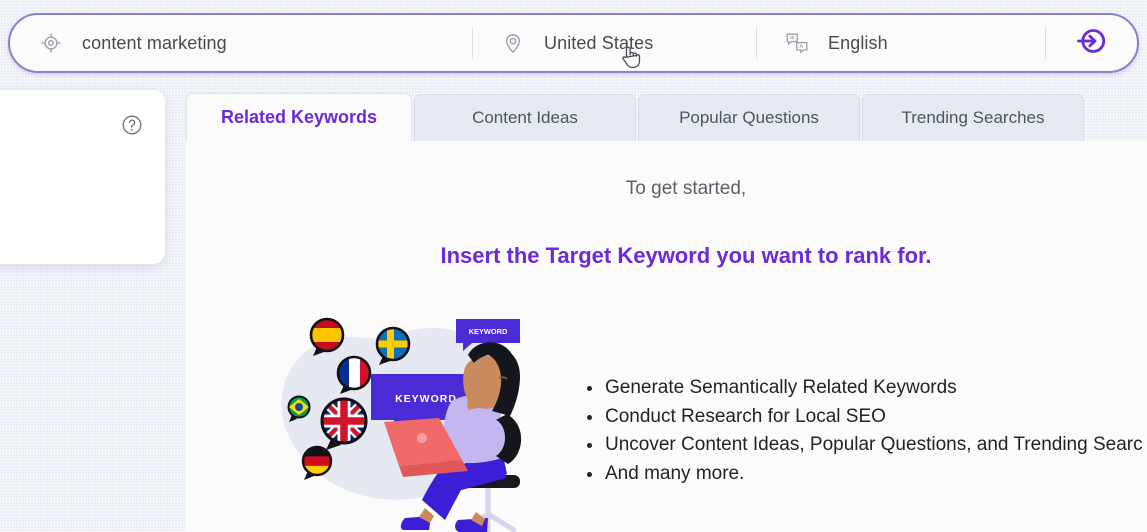 The width and height of the screenshot is (1147, 532). I want to click on tab-label: Trending Searches, so click(973, 117).